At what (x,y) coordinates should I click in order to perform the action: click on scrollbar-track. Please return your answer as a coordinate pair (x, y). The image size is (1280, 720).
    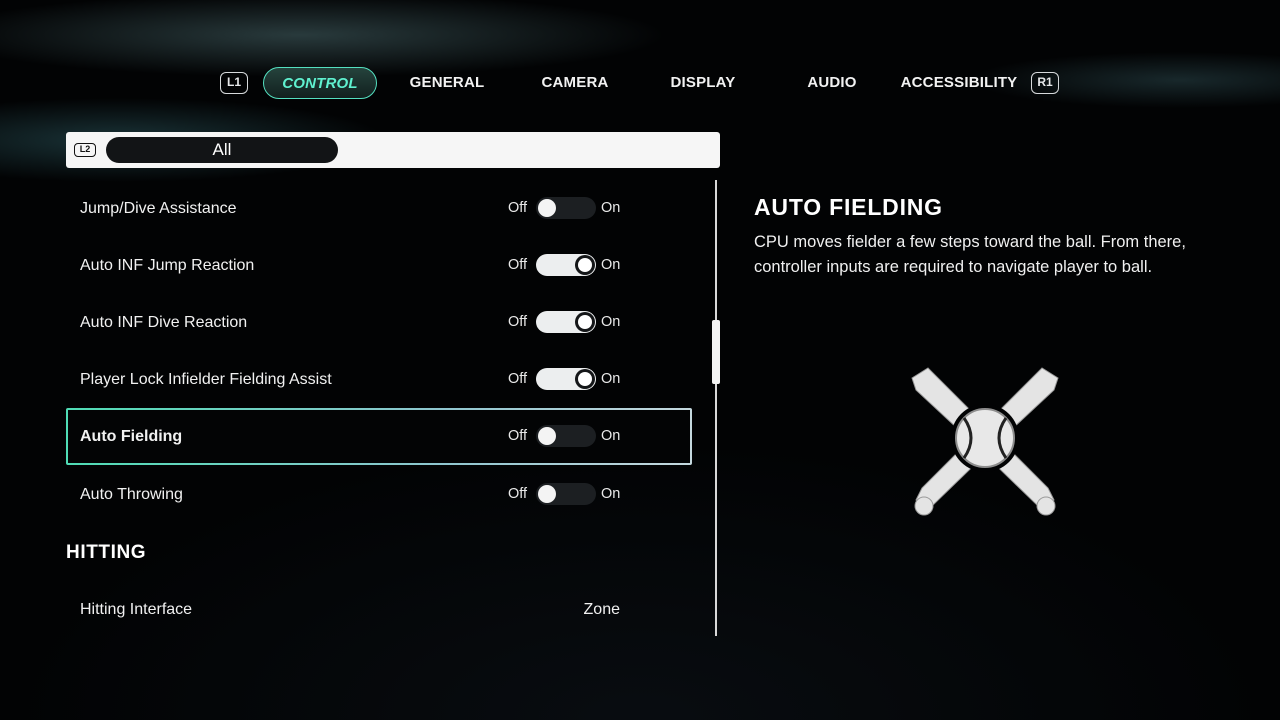
    Looking at the image, I should click on (716, 408).